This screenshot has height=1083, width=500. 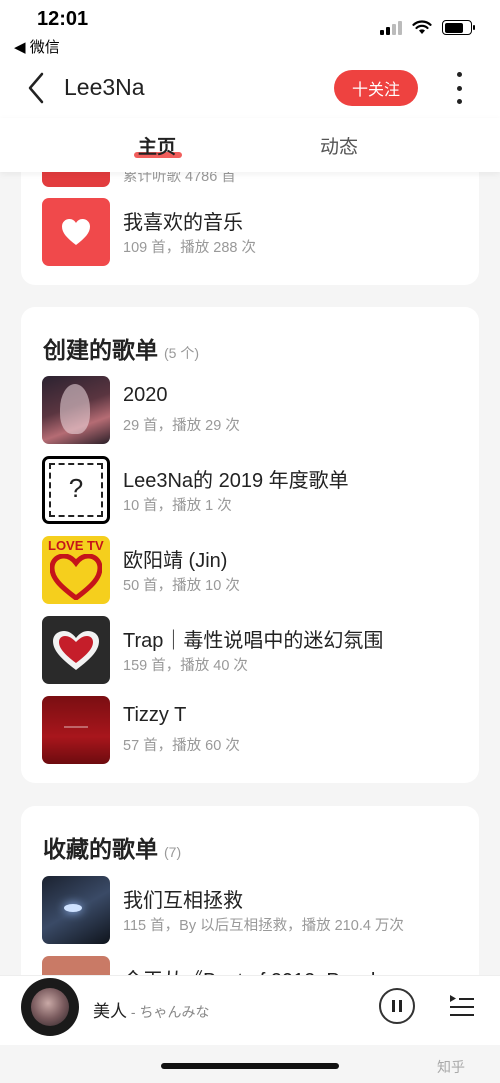 What do you see at coordinates (76, 570) in the screenshot?
I see `playlist-cover: LOVE TV` at bounding box center [76, 570].